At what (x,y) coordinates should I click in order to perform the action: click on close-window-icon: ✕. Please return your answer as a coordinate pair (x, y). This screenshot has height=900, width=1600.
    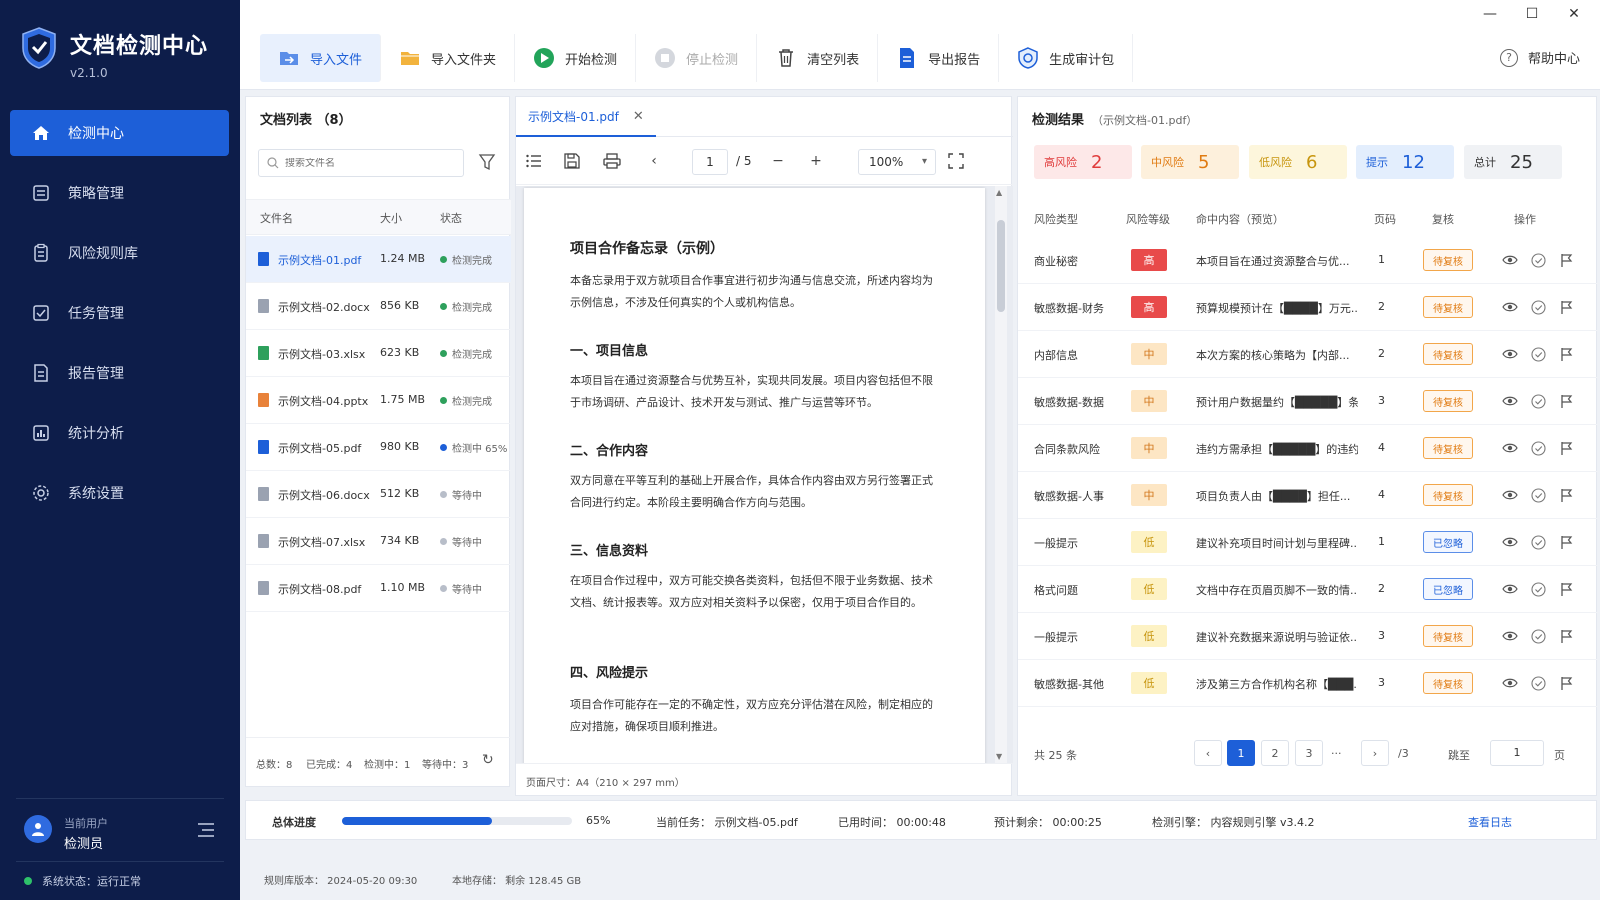
    Looking at the image, I should click on (1574, 14).